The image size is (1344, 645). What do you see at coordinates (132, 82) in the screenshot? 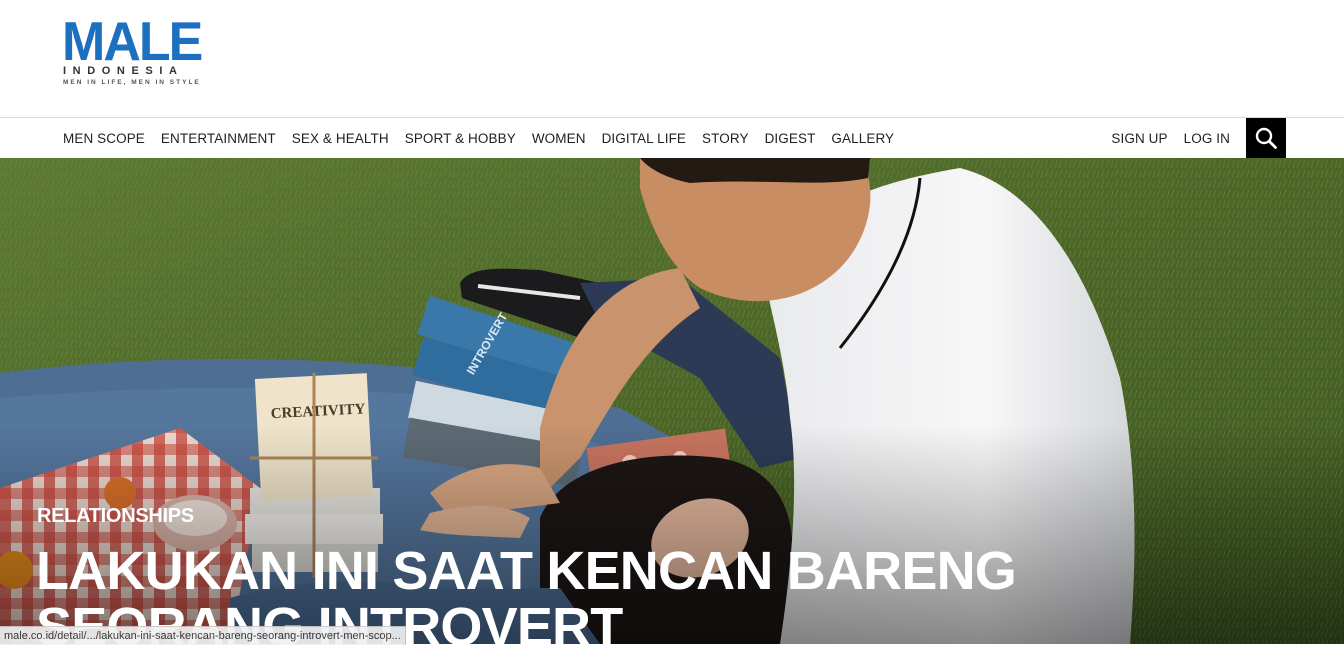
I see `logo-tagline: MEN IN LIFE, MEN IN STYLE` at bounding box center [132, 82].